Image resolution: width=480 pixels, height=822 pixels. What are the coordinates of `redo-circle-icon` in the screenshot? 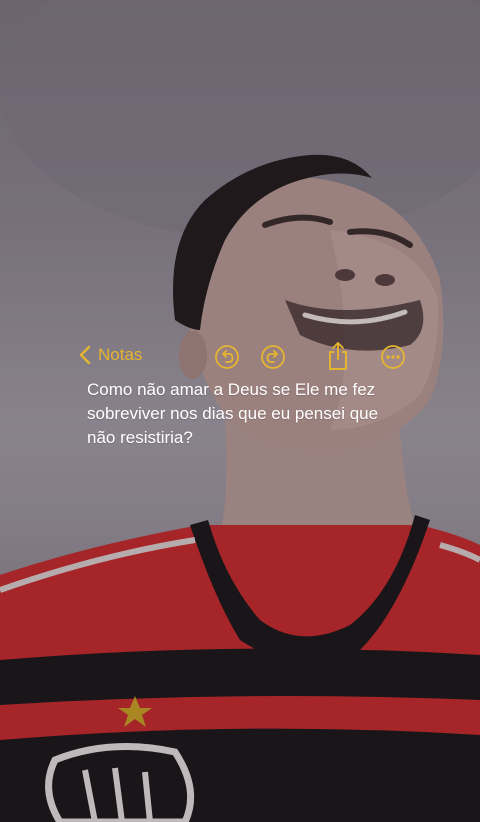 It's located at (273, 357).